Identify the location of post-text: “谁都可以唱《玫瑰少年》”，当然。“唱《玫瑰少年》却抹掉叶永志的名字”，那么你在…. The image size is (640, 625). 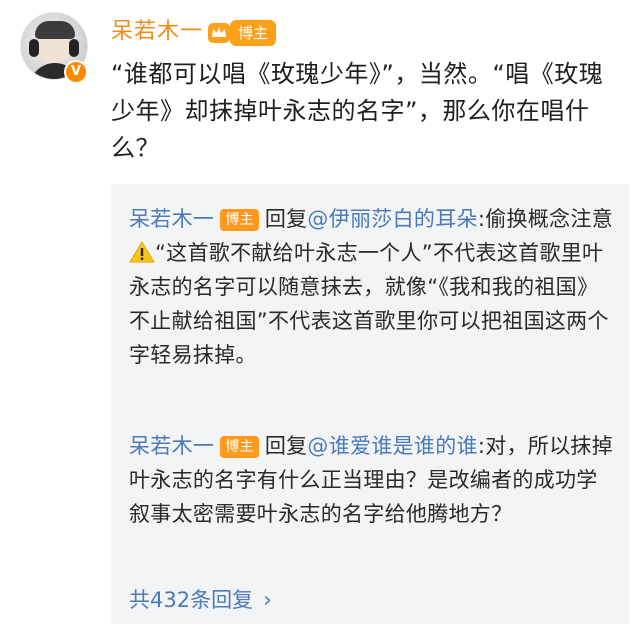
(357, 111).